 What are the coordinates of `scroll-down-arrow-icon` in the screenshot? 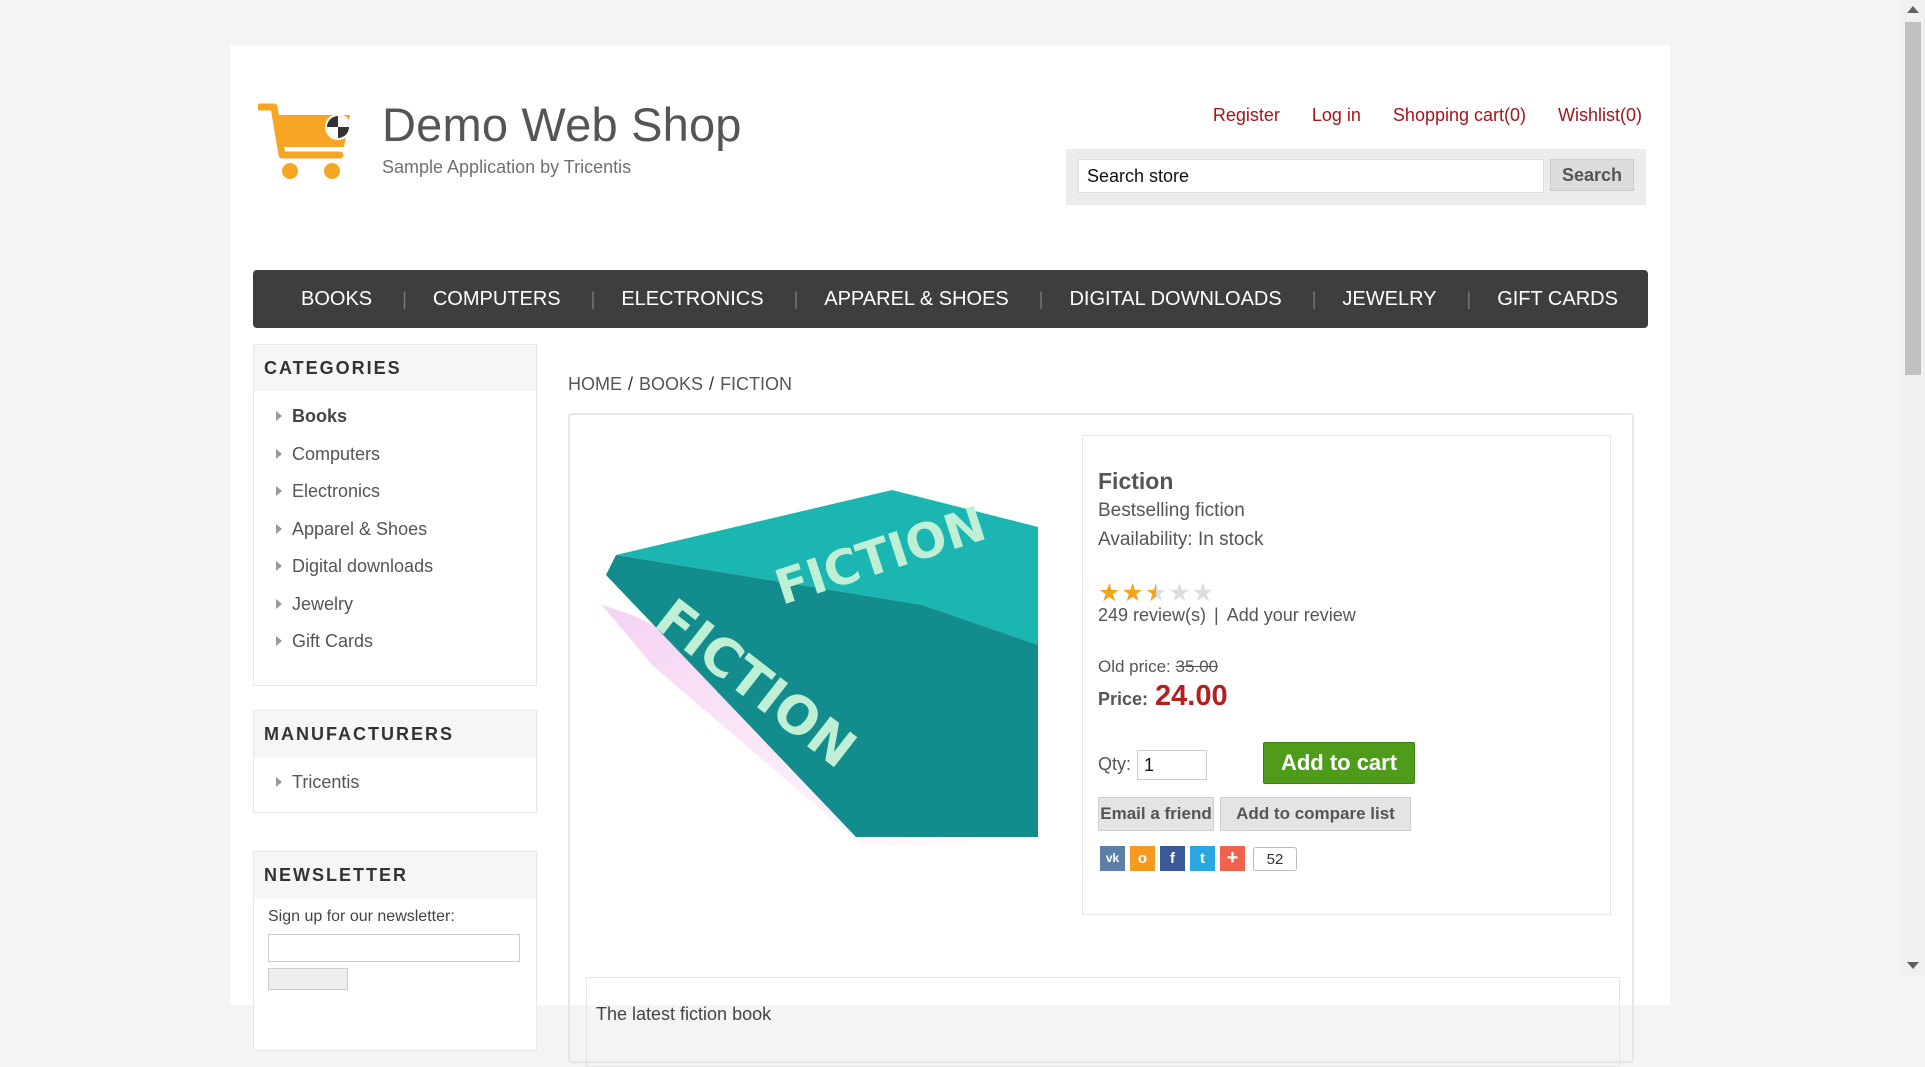 It's located at (1913, 965).